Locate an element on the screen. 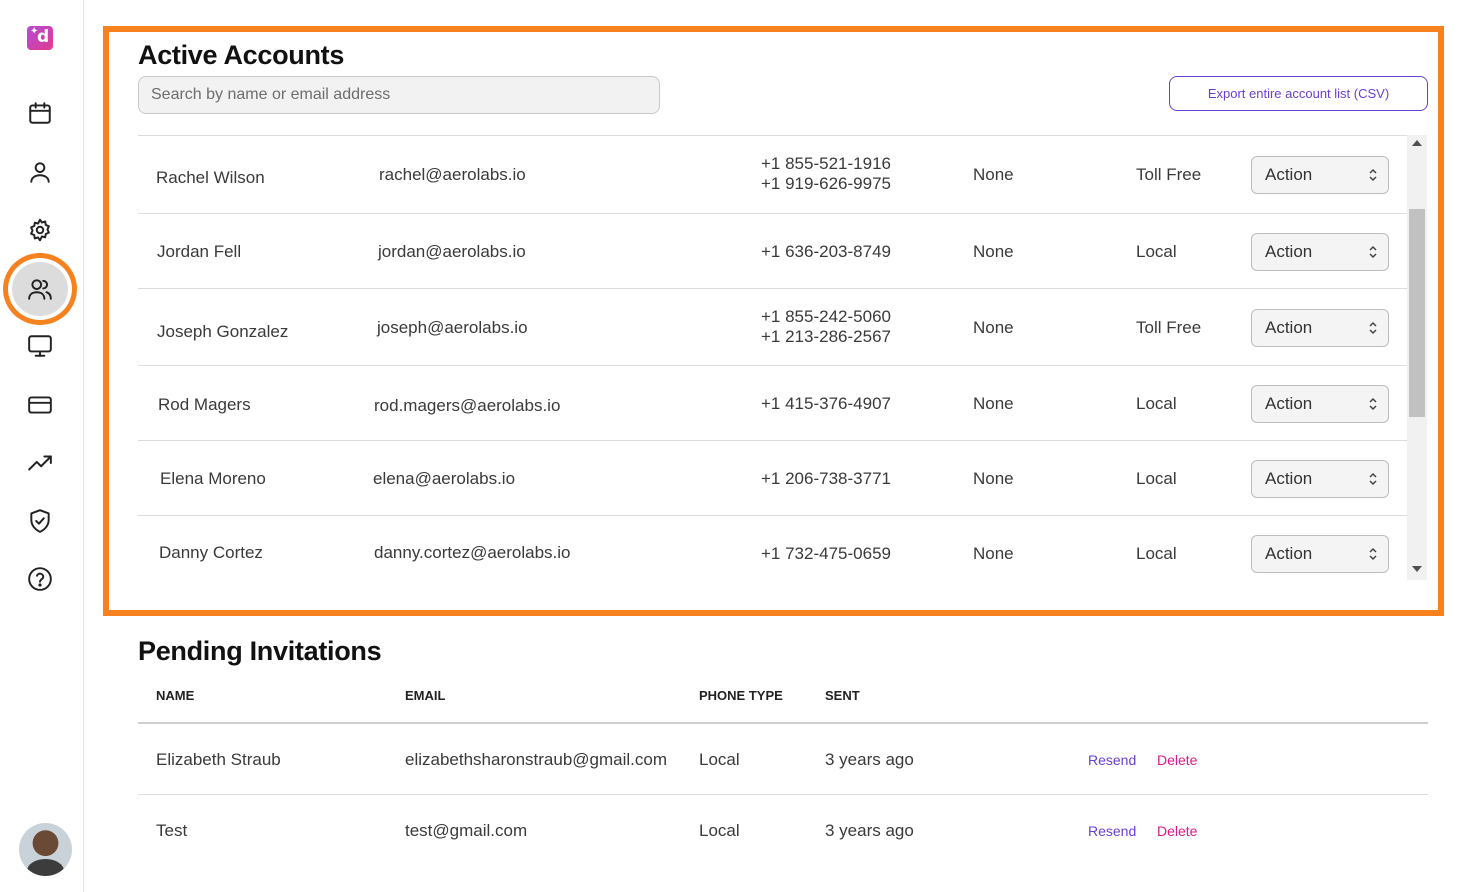 The image size is (1458, 892). account-phones: +1 206-738-3771 is located at coordinates (826, 479).